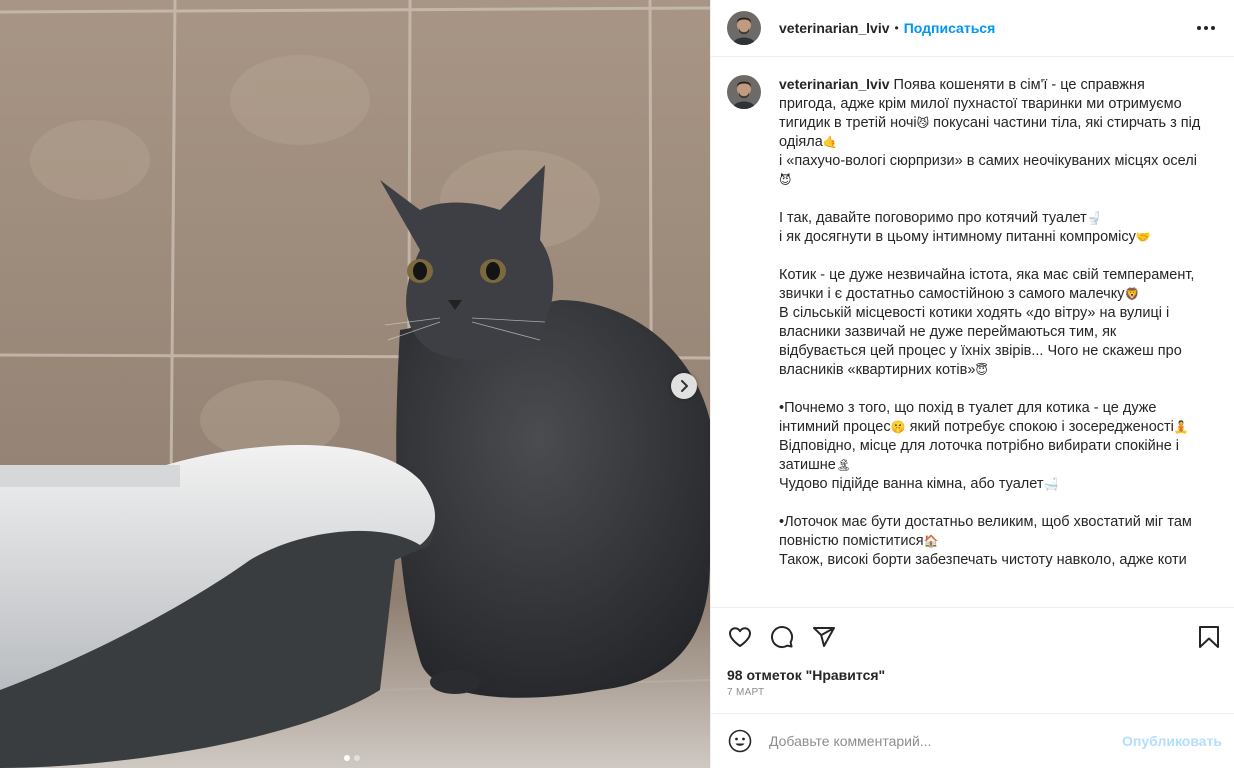  I want to click on caption-text-run: Чудово підійде ванна кімна, або туалет, so click(911, 484).